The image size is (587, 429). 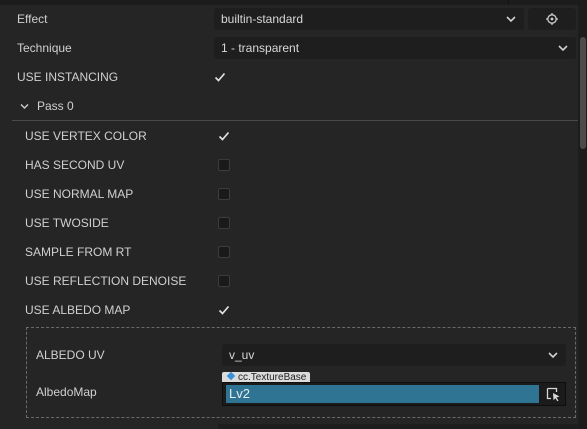 What do you see at coordinates (289, 252) in the screenshot?
I see `pass-option-row: SAMPLE FROM RT` at bounding box center [289, 252].